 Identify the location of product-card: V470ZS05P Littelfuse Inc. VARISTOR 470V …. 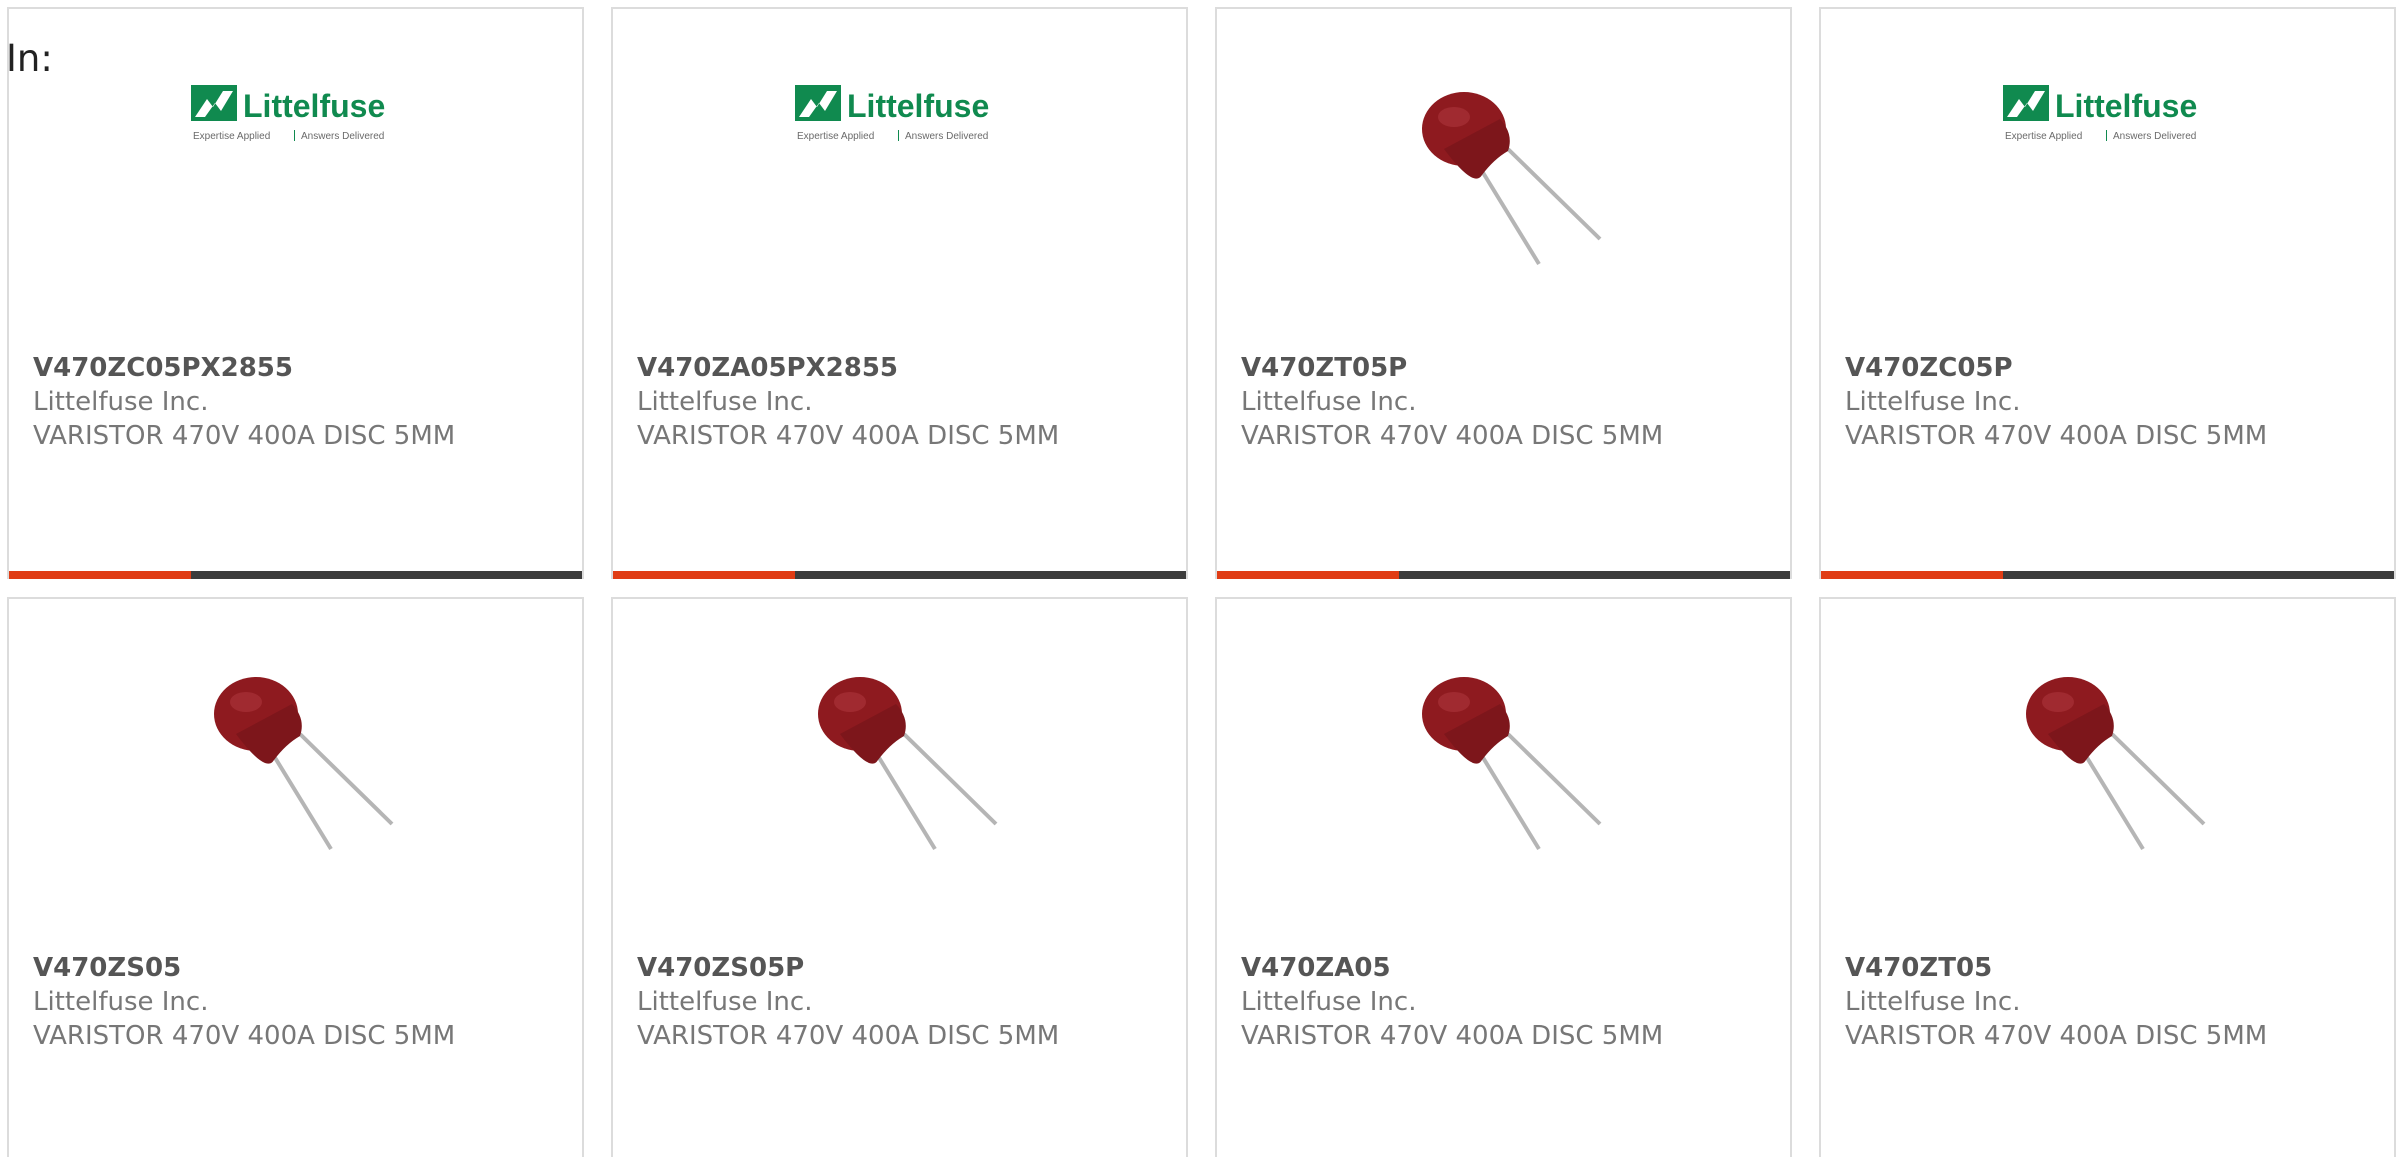
(899, 877).